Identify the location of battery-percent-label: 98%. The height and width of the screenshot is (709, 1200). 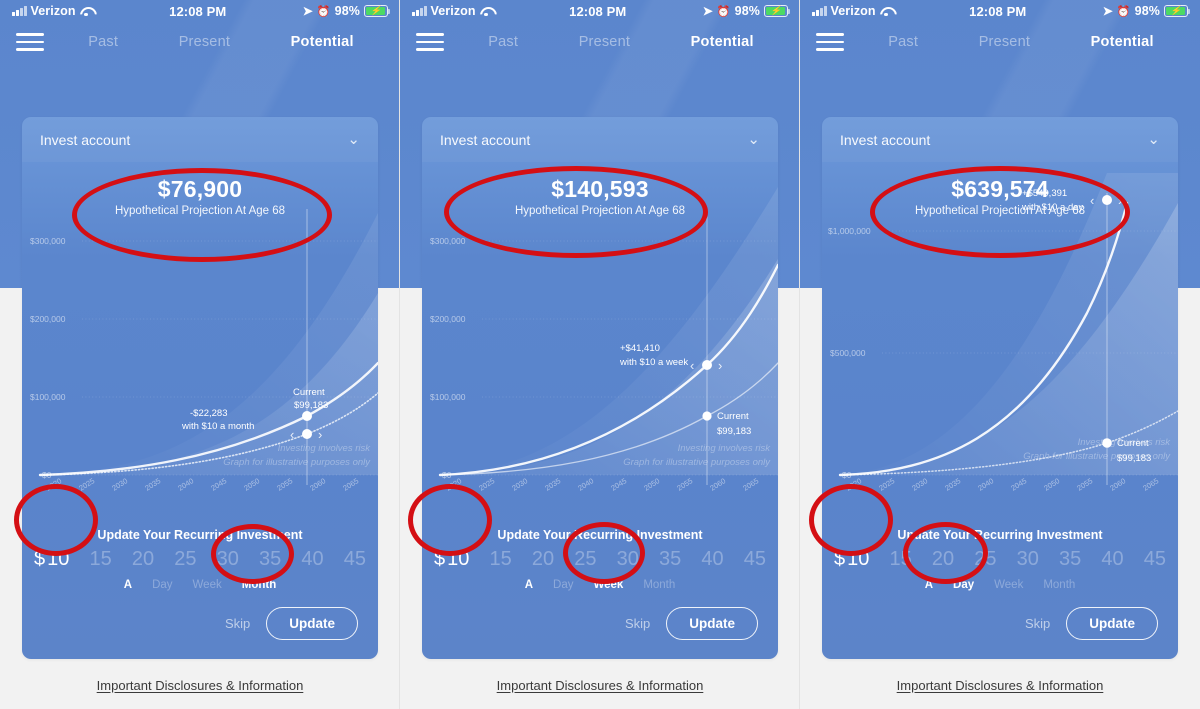
(1147, 11).